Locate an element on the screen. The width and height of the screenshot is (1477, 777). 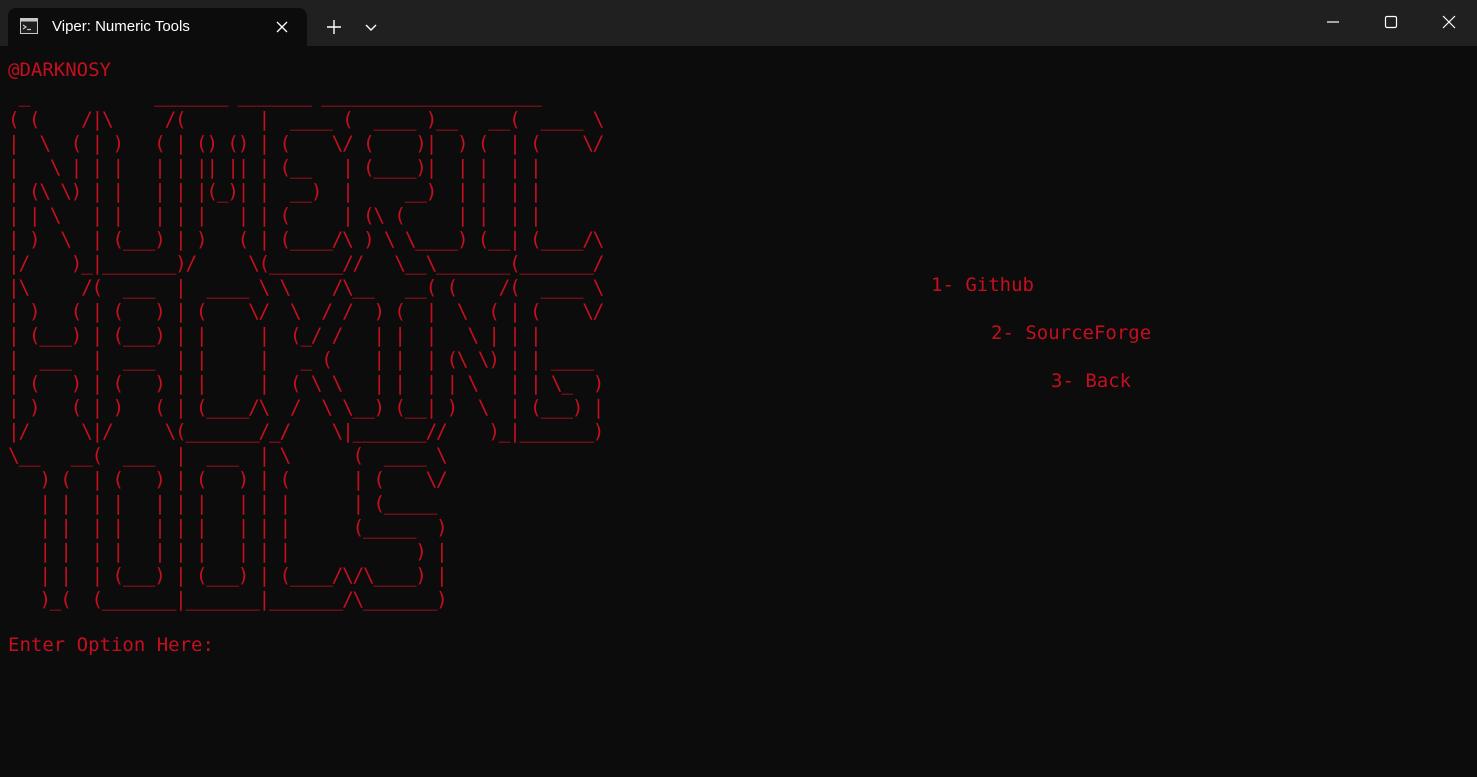
maximize-icon is located at coordinates (1391, 22).